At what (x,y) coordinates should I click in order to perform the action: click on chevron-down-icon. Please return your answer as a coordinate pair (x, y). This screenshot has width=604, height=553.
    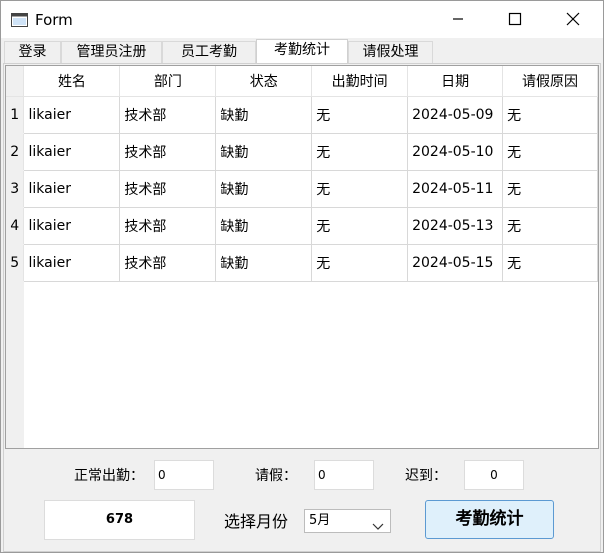
    Looking at the image, I should click on (378, 528).